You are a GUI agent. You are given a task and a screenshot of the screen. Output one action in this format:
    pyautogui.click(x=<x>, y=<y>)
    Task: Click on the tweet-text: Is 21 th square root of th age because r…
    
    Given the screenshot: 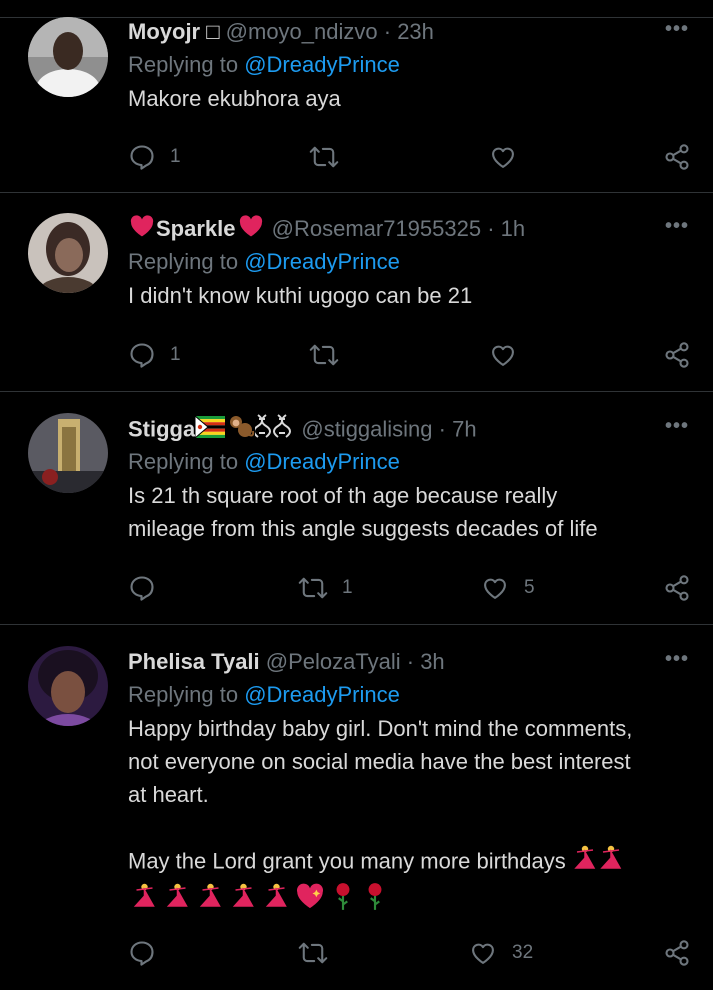 What is the action you would take?
    pyautogui.click(x=363, y=512)
    